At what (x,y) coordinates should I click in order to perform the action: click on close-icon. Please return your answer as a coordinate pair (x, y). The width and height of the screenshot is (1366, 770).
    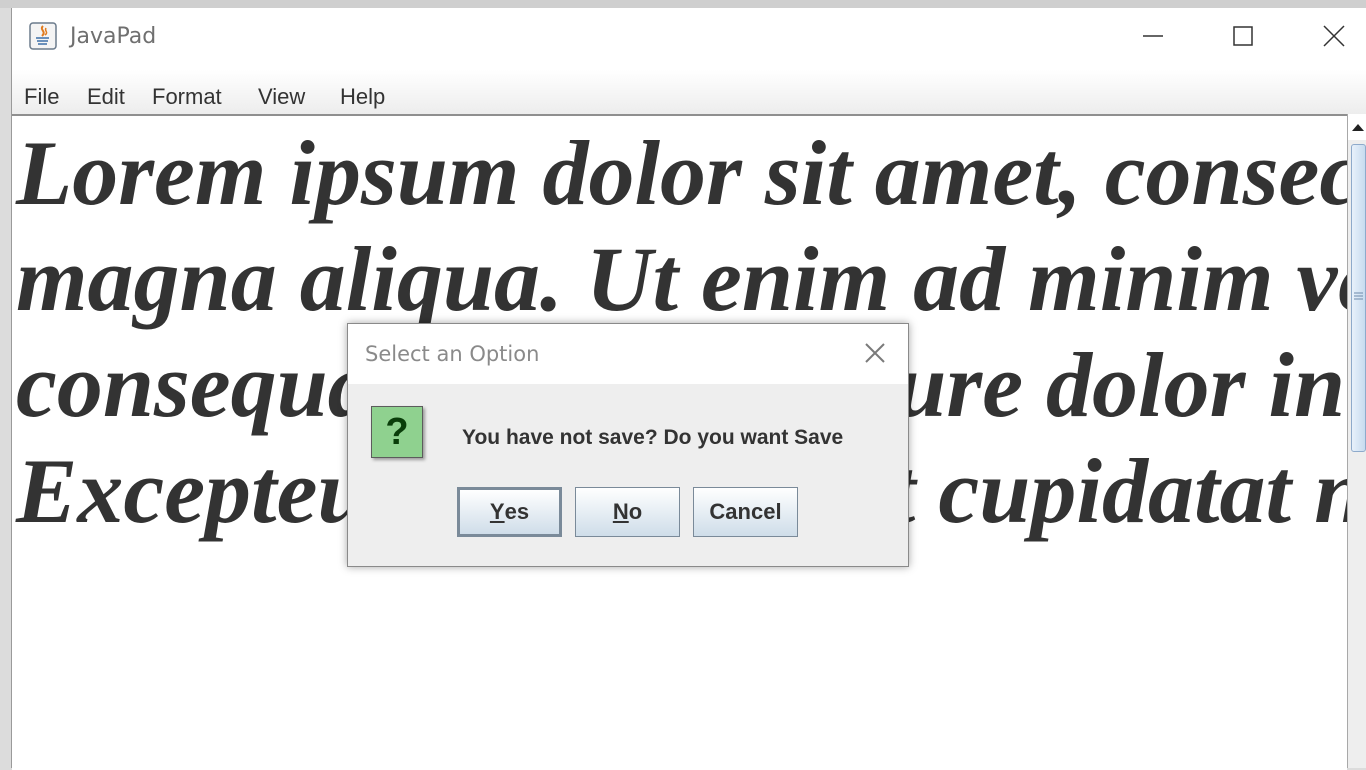
    Looking at the image, I should click on (1334, 36).